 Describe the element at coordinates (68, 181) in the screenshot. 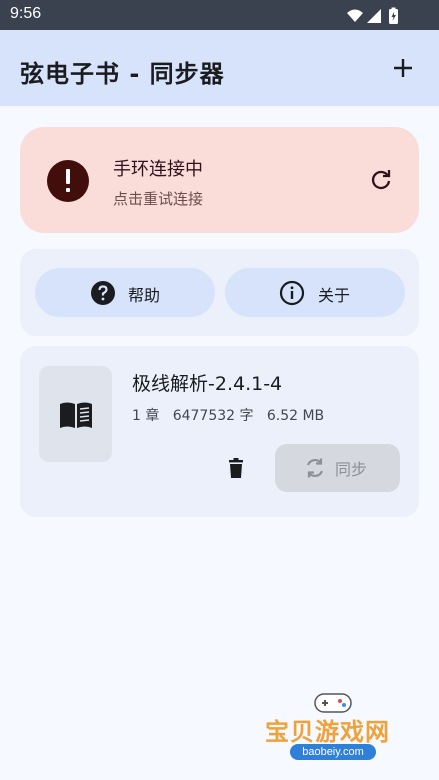

I see `error-icon` at that location.